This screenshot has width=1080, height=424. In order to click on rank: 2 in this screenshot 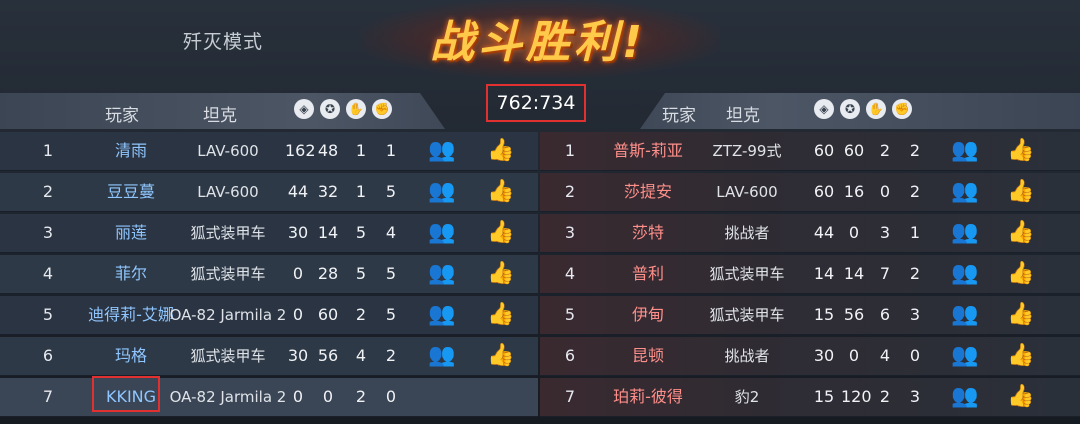, I will do `click(570, 191)`.